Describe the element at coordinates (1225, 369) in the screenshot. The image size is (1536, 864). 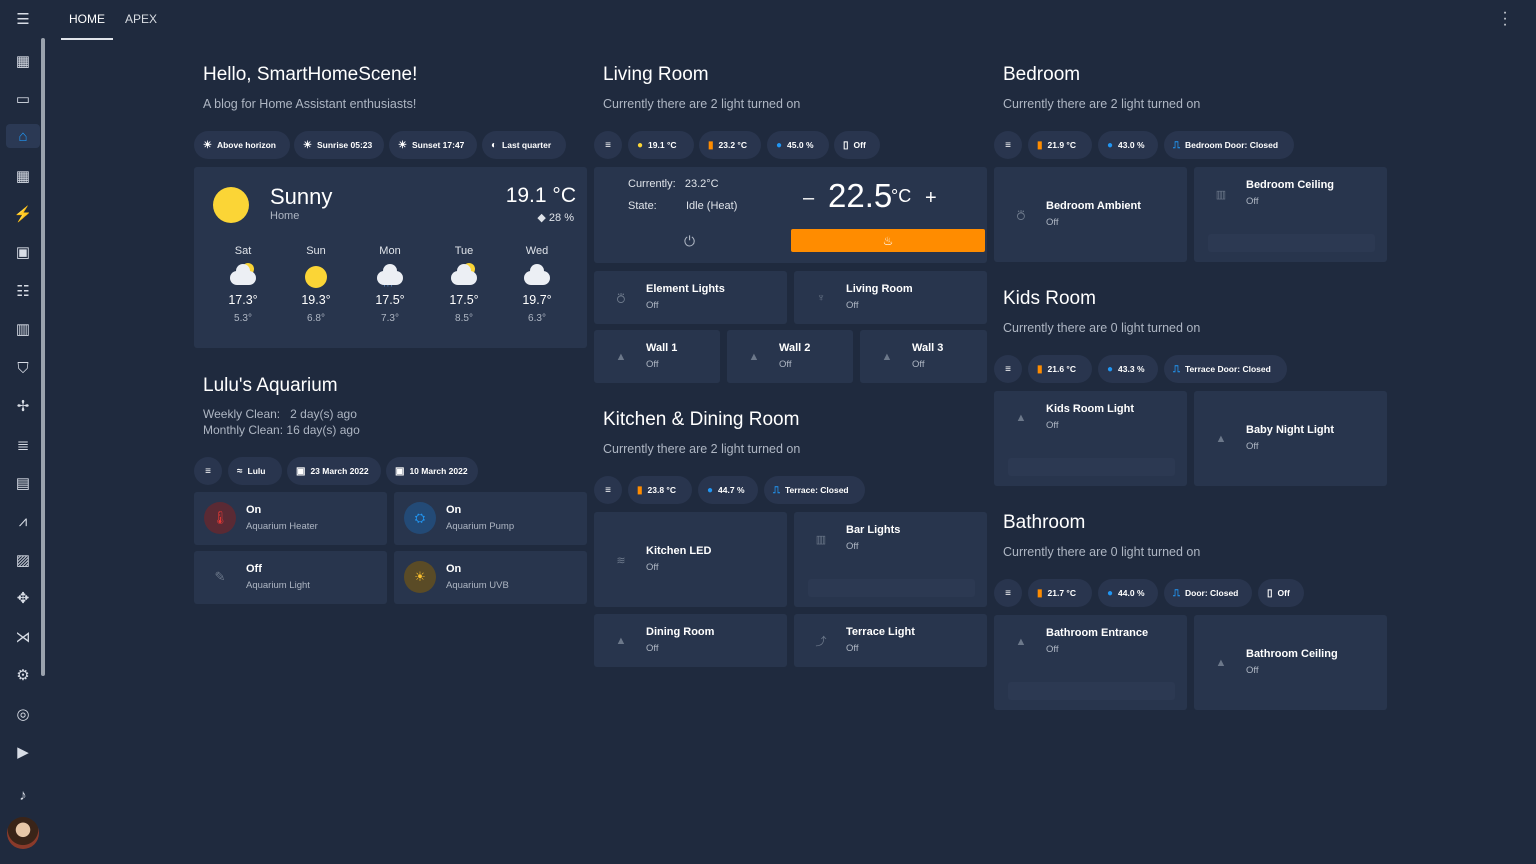
I see `kids-door-chip: ⎍ Terrace Door: Closed` at that location.